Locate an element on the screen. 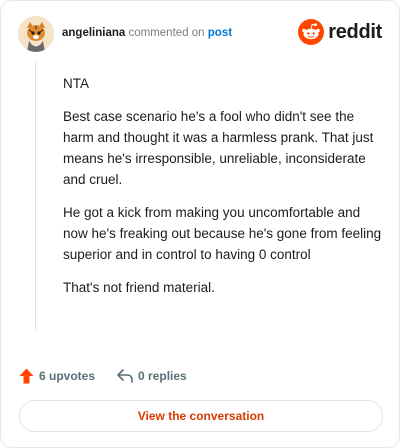  comment-paragraph: That's not friend material. is located at coordinates (139, 287).